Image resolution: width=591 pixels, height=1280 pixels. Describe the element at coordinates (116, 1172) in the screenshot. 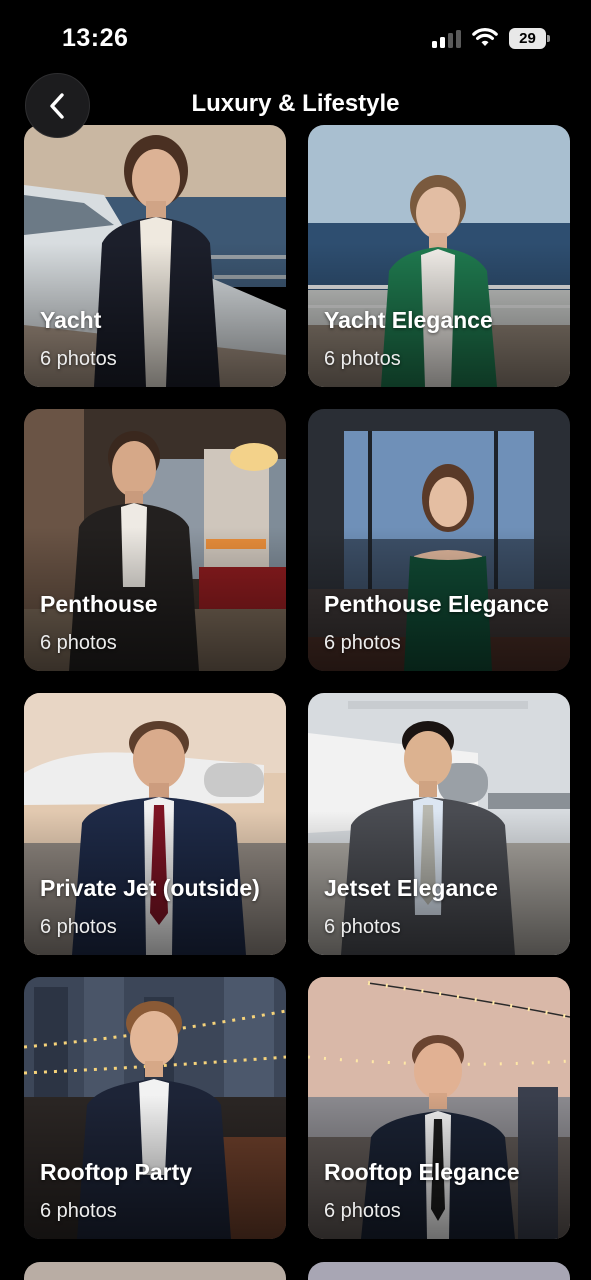

I see `card-title: Rooftop Party` at that location.